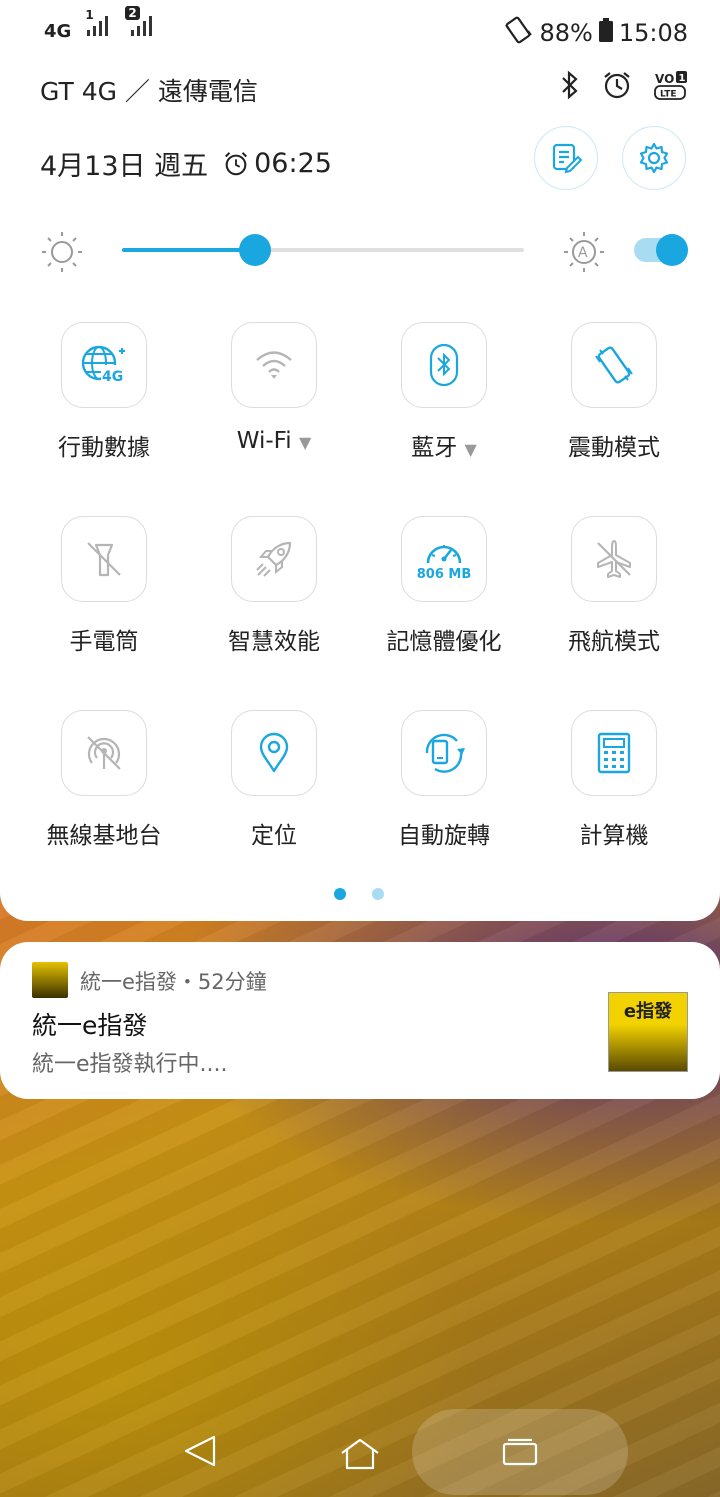  Describe the element at coordinates (444, 574) in the screenshot. I see `memory-value: 806 MB` at that location.